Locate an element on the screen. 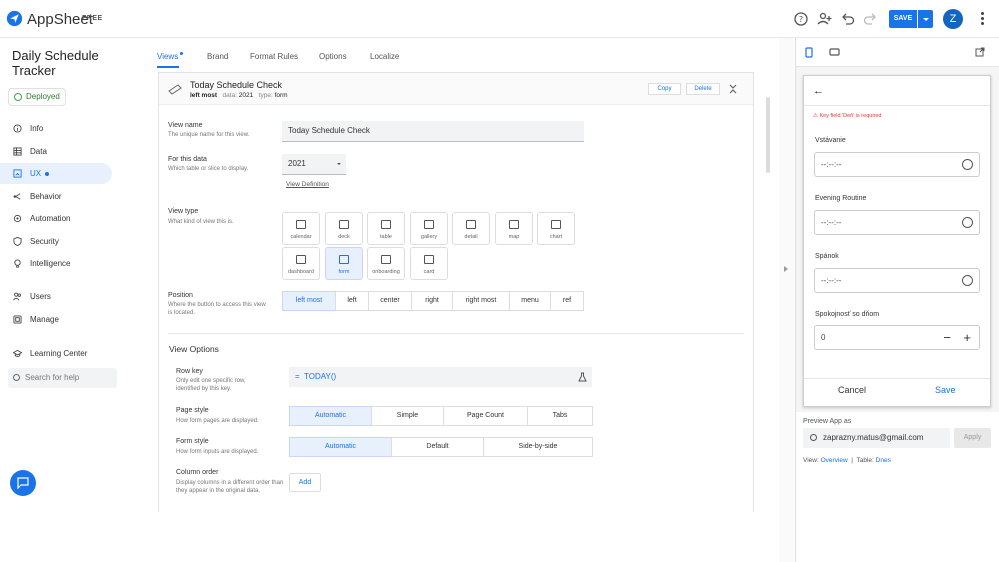 This screenshot has width=999, height=562. scrollbar is located at coordinates (768, 135).